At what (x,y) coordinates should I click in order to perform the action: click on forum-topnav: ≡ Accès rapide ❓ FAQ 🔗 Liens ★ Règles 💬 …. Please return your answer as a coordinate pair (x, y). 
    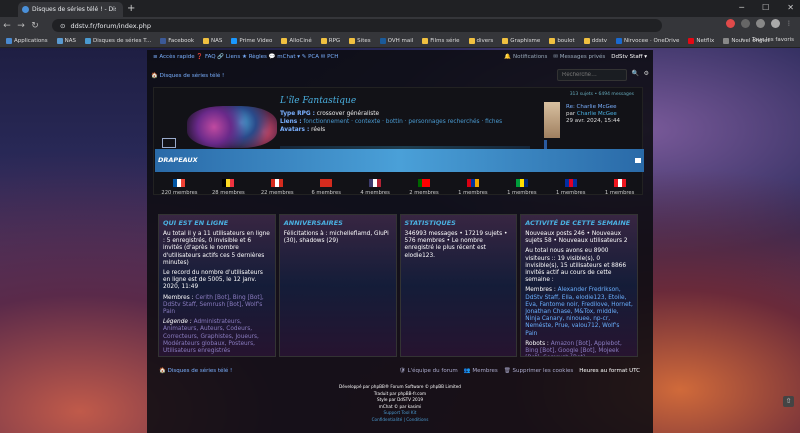
    Looking at the image, I should click on (400, 57).